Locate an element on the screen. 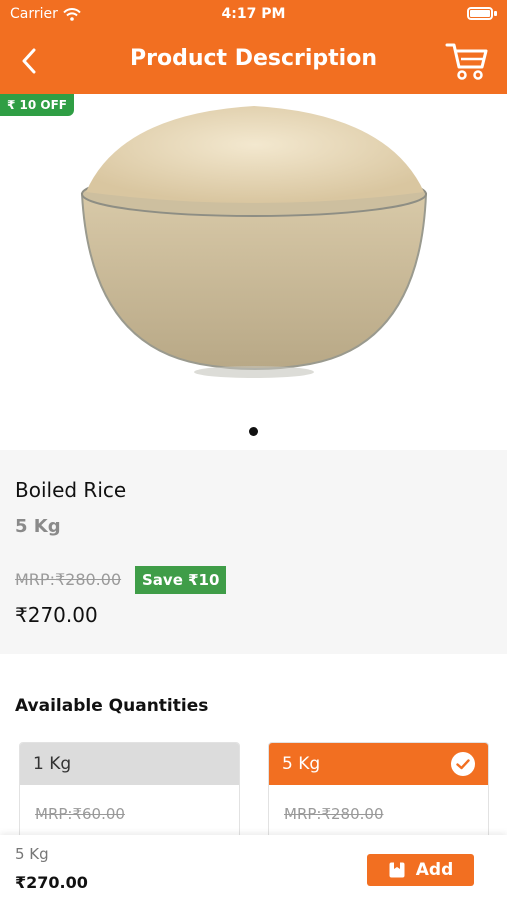 This screenshot has height=900, width=507. quantity-option-header: 5 Kg is located at coordinates (378, 764).